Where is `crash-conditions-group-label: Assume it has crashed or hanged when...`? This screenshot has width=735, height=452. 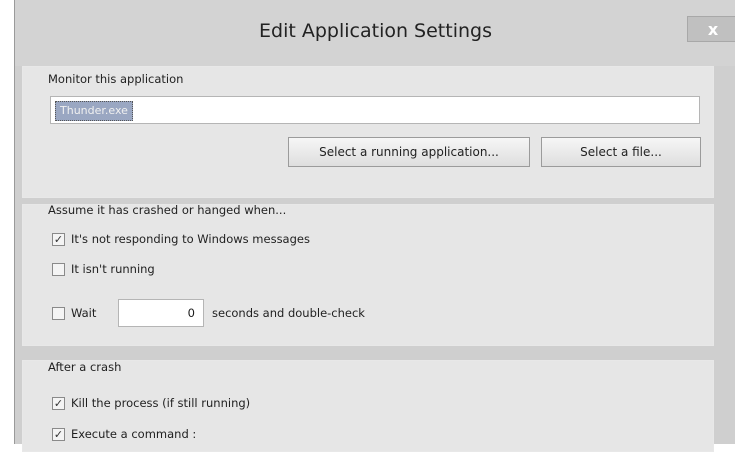
crash-conditions-group-label: Assume it has crashed or hanged when... is located at coordinates (167, 210).